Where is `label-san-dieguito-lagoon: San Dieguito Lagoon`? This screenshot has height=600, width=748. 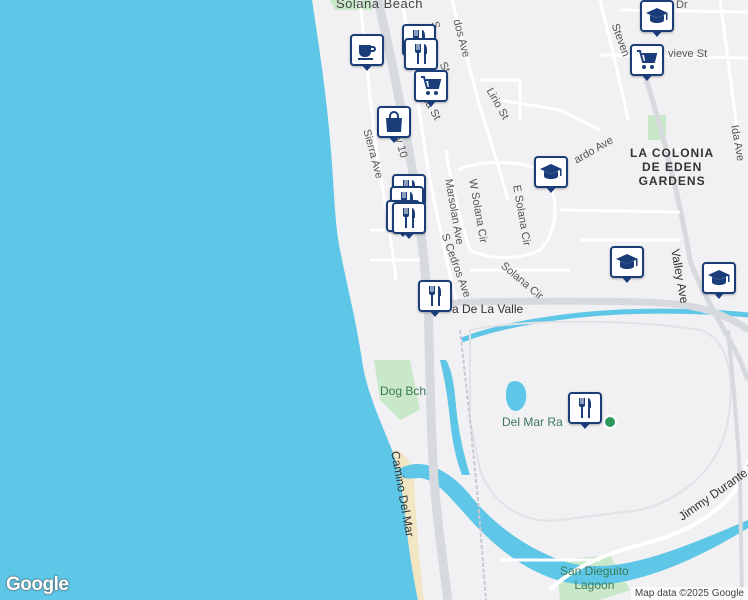 label-san-dieguito-lagoon: San Dieguito Lagoon is located at coordinates (594, 578).